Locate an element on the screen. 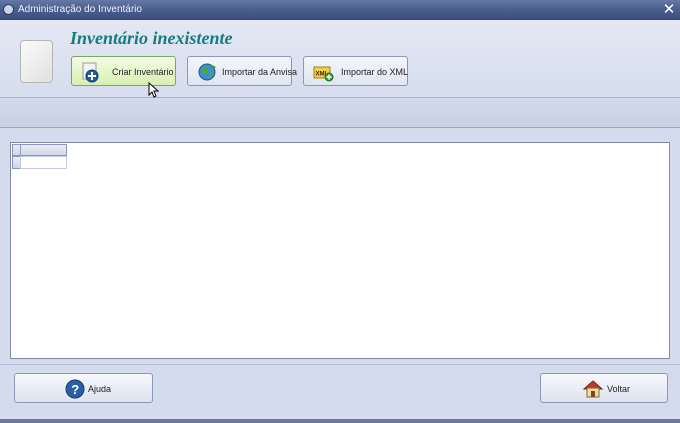 Image resolution: width=680 pixels, height=423 pixels. create-inventory-label: Criar Inventário is located at coordinates (143, 72).